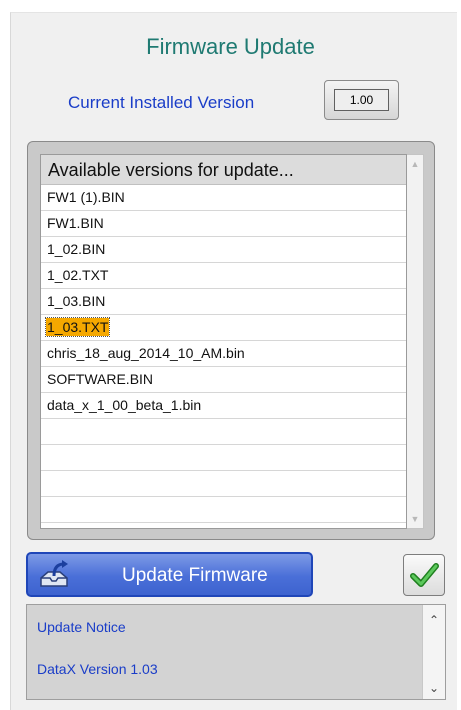 The image size is (461, 710). I want to click on update-notice-box: Update Notice DataX Version 1.03 ⌃ ⌄, so click(236, 652).